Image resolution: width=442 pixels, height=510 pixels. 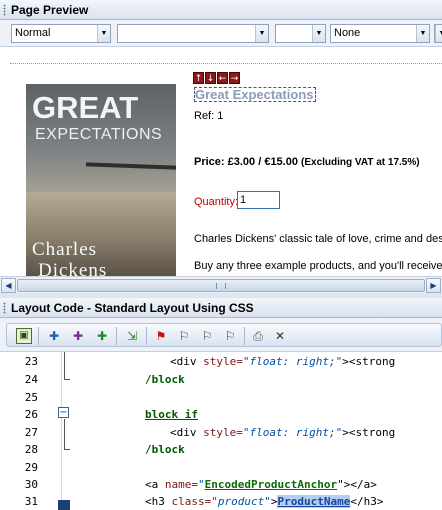 I want to click on code-tag: ><strong, so click(x=369, y=361).